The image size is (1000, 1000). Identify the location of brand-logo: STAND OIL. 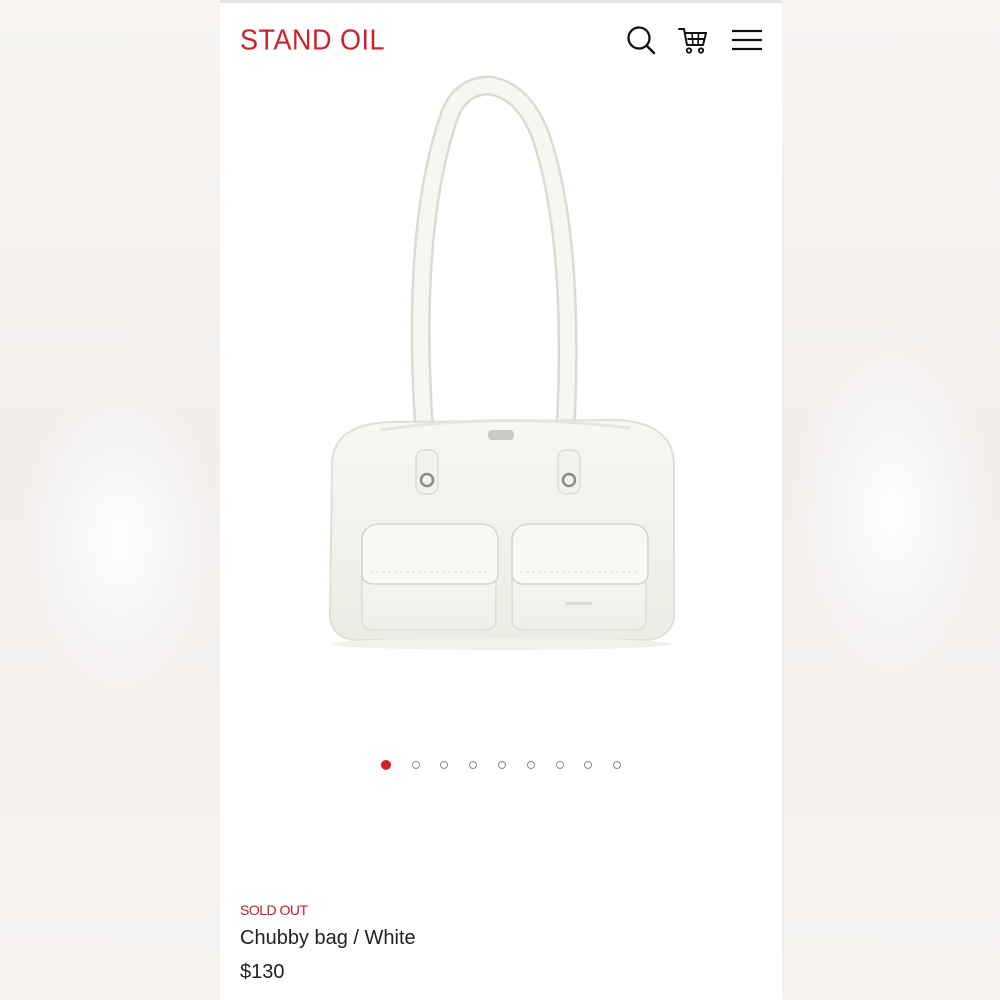
(312, 40).